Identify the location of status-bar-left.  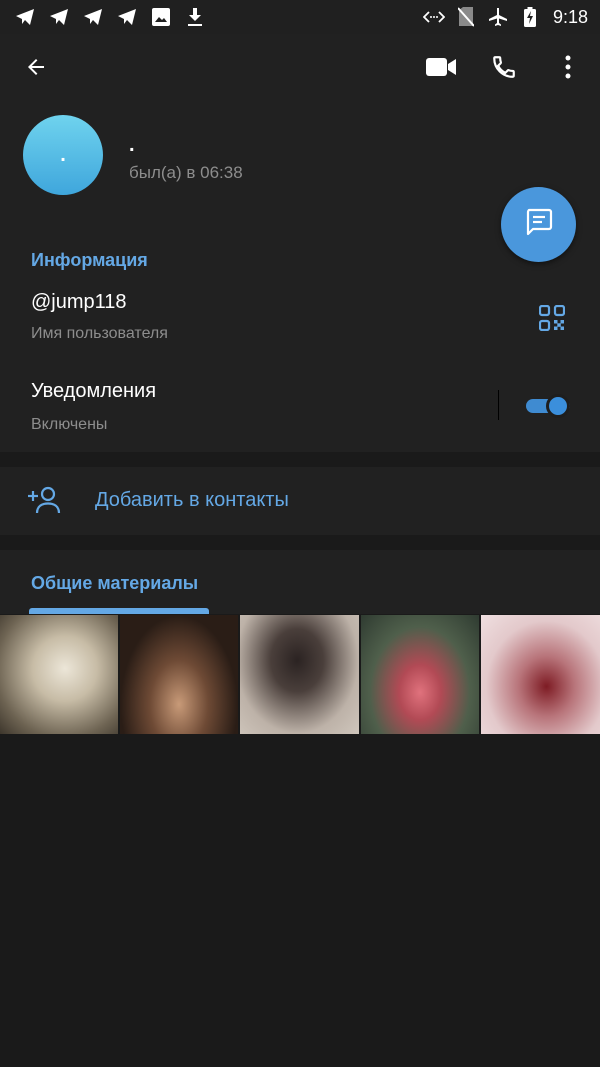
(110, 17).